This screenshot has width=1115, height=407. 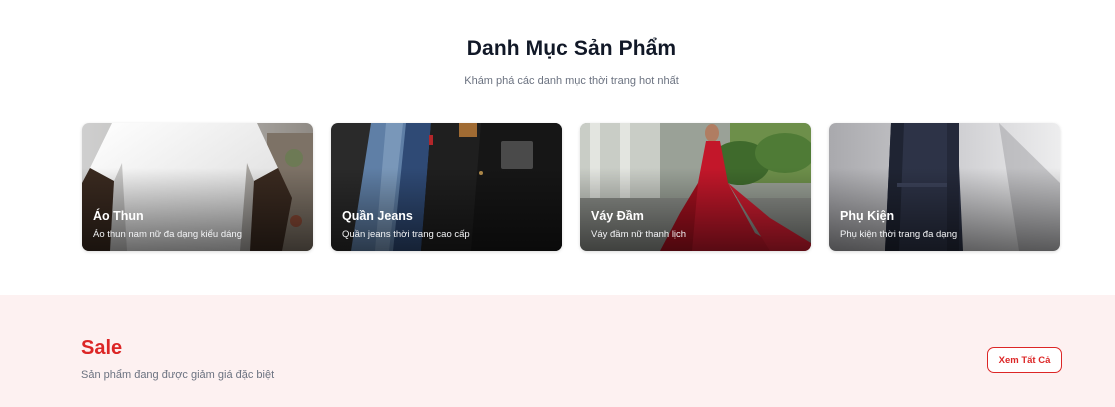 What do you see at coordinates (178, 375) in the screenshot?
I see `sale-subtitle: Sản phẩm đang được giảm giá đặc biệt` at bounding box center [178, 375].